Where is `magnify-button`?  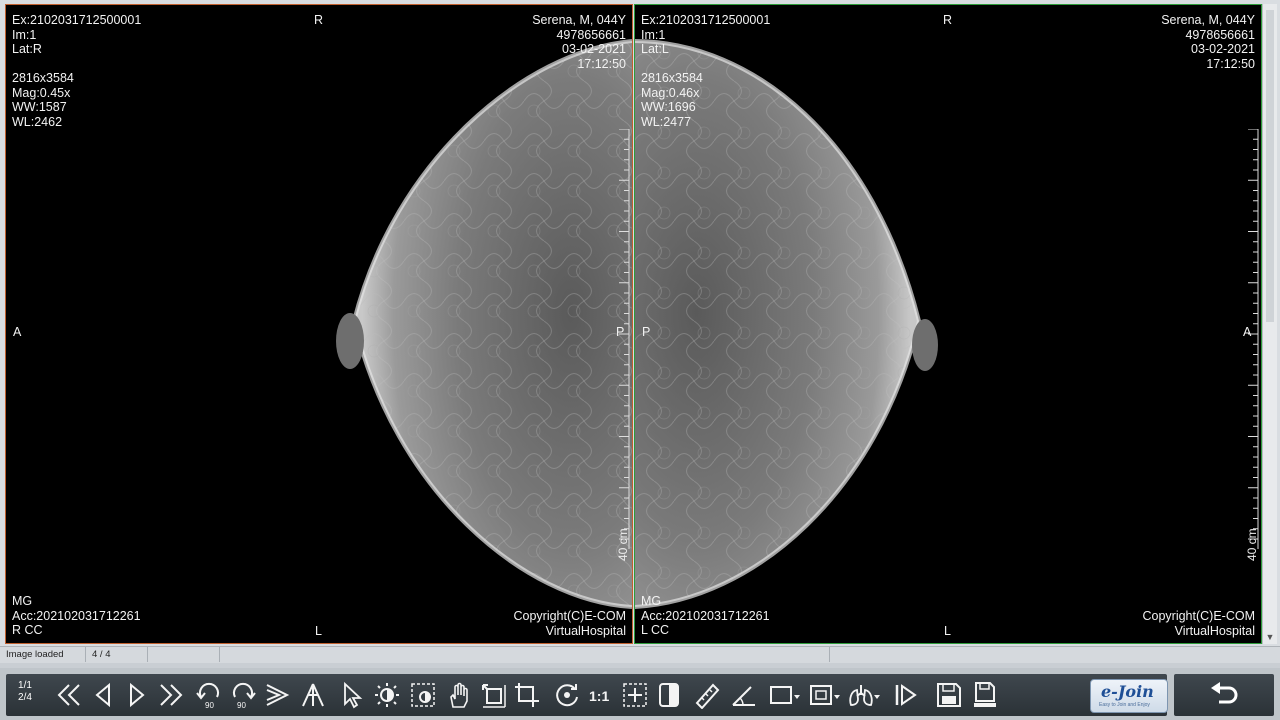
magnify-button is located at coordinates (635, 695).